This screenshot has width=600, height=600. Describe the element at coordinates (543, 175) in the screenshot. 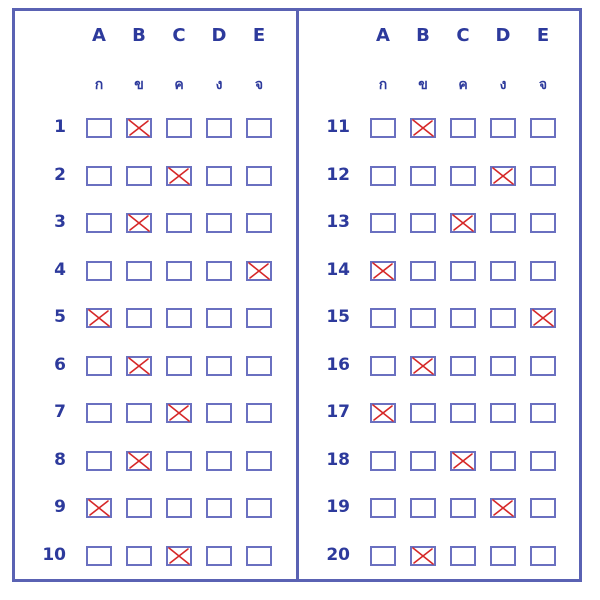

I see `answer-box-12-e` at that location.